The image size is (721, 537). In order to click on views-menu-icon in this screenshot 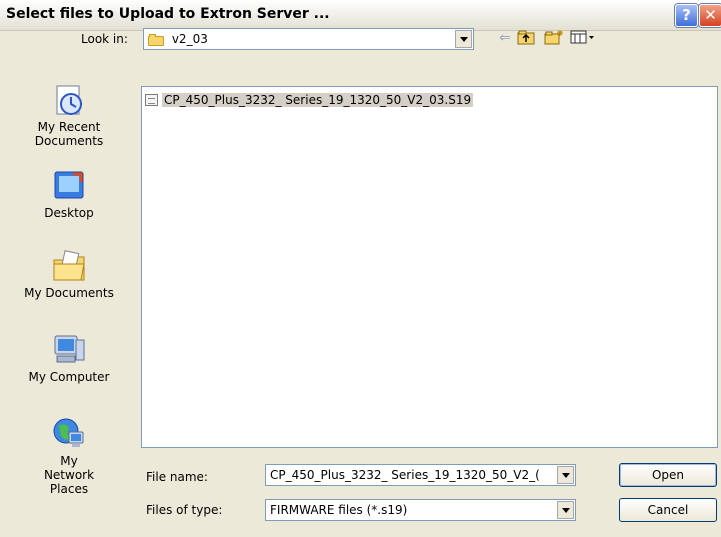, I will do `click(583, 38)`.